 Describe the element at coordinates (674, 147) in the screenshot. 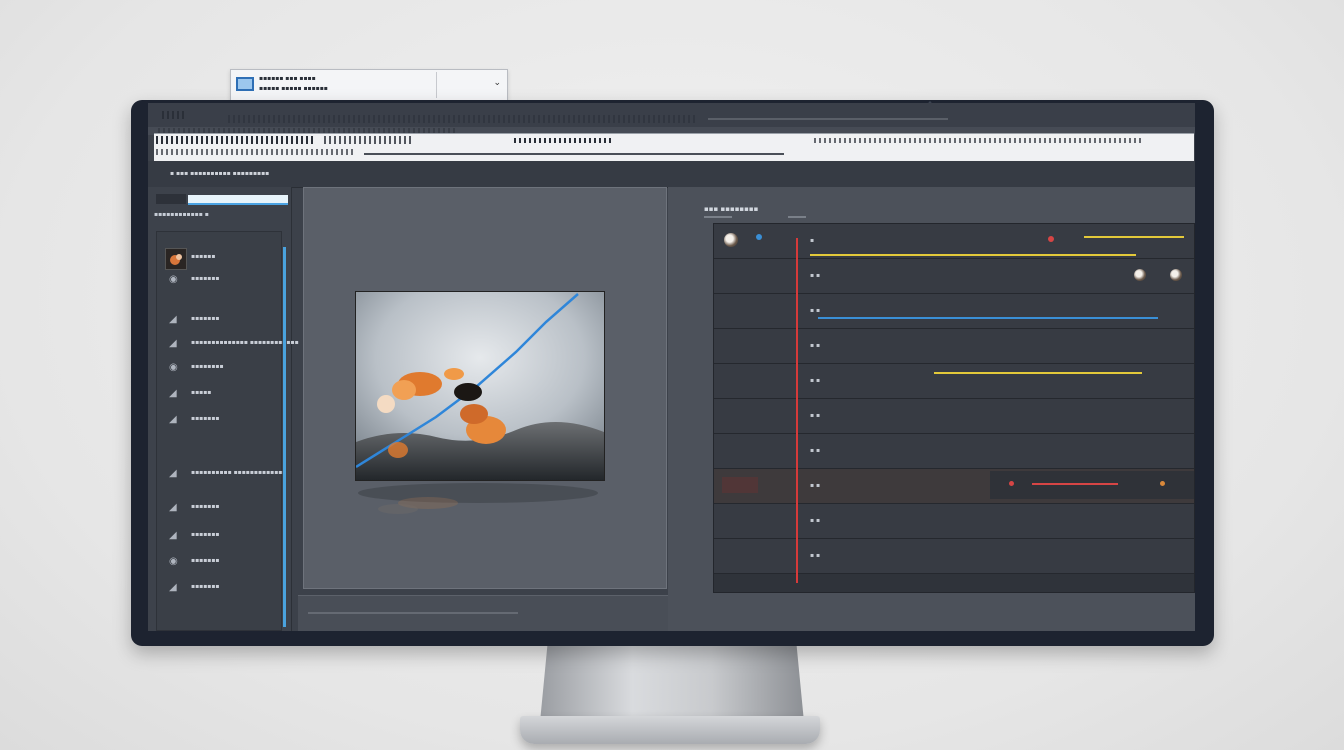

I see `main-toolbar` at that location.